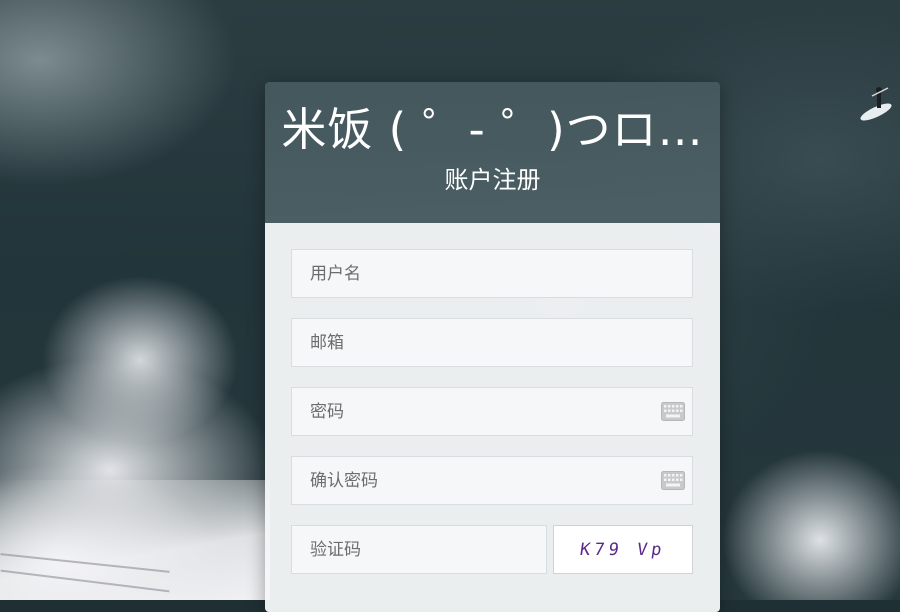  I want to click on form-title: 账户注册, so click(492, 180).